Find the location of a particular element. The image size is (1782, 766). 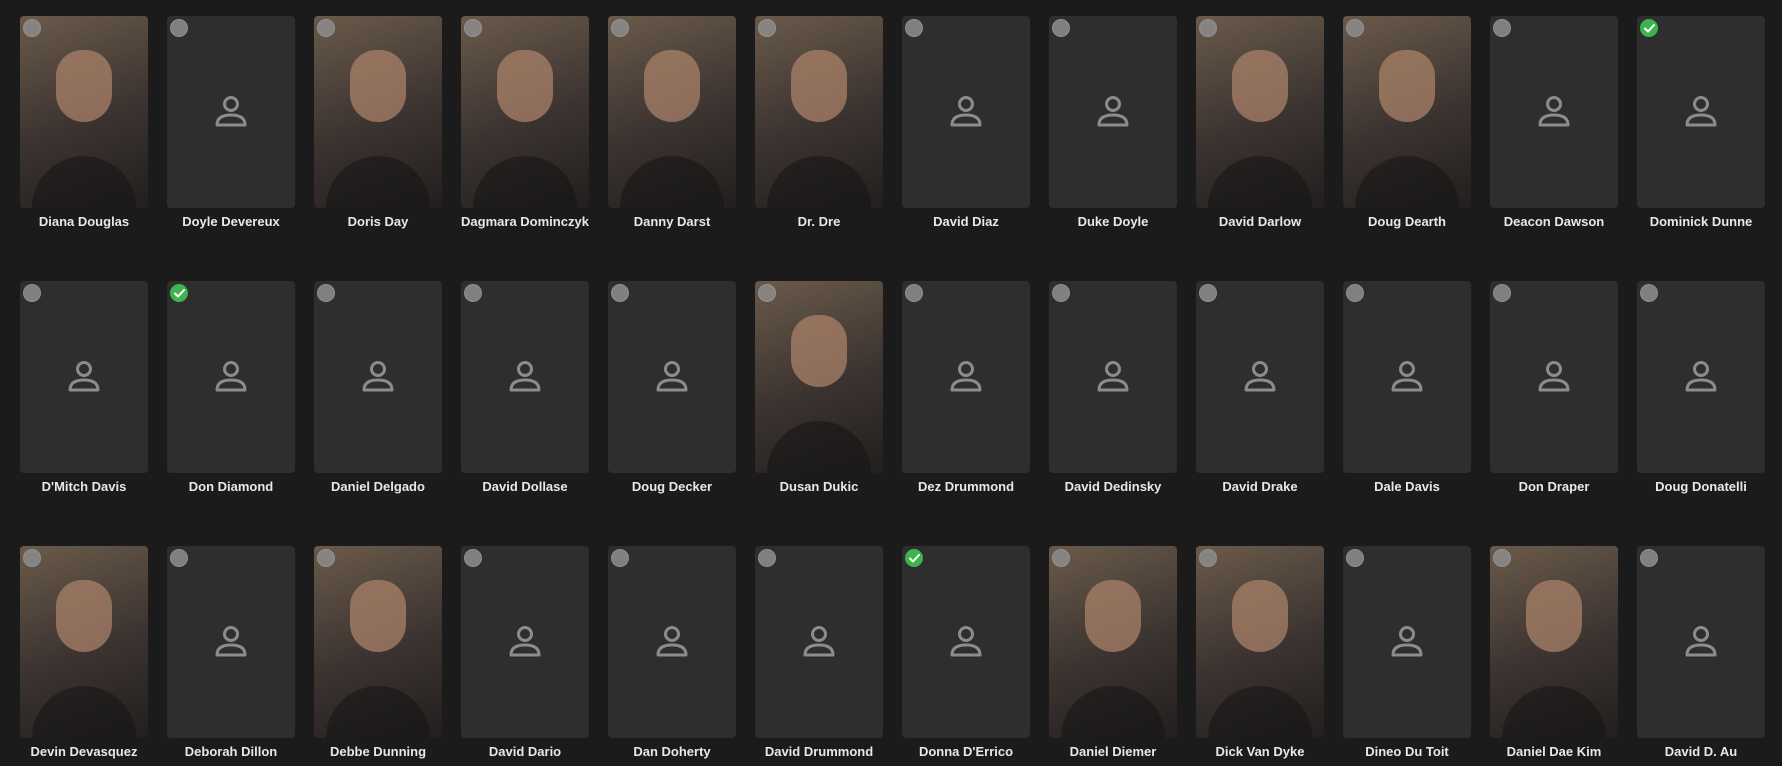

cast-member-tile: D'Mitch Davis is located at coordinates (84, 388).